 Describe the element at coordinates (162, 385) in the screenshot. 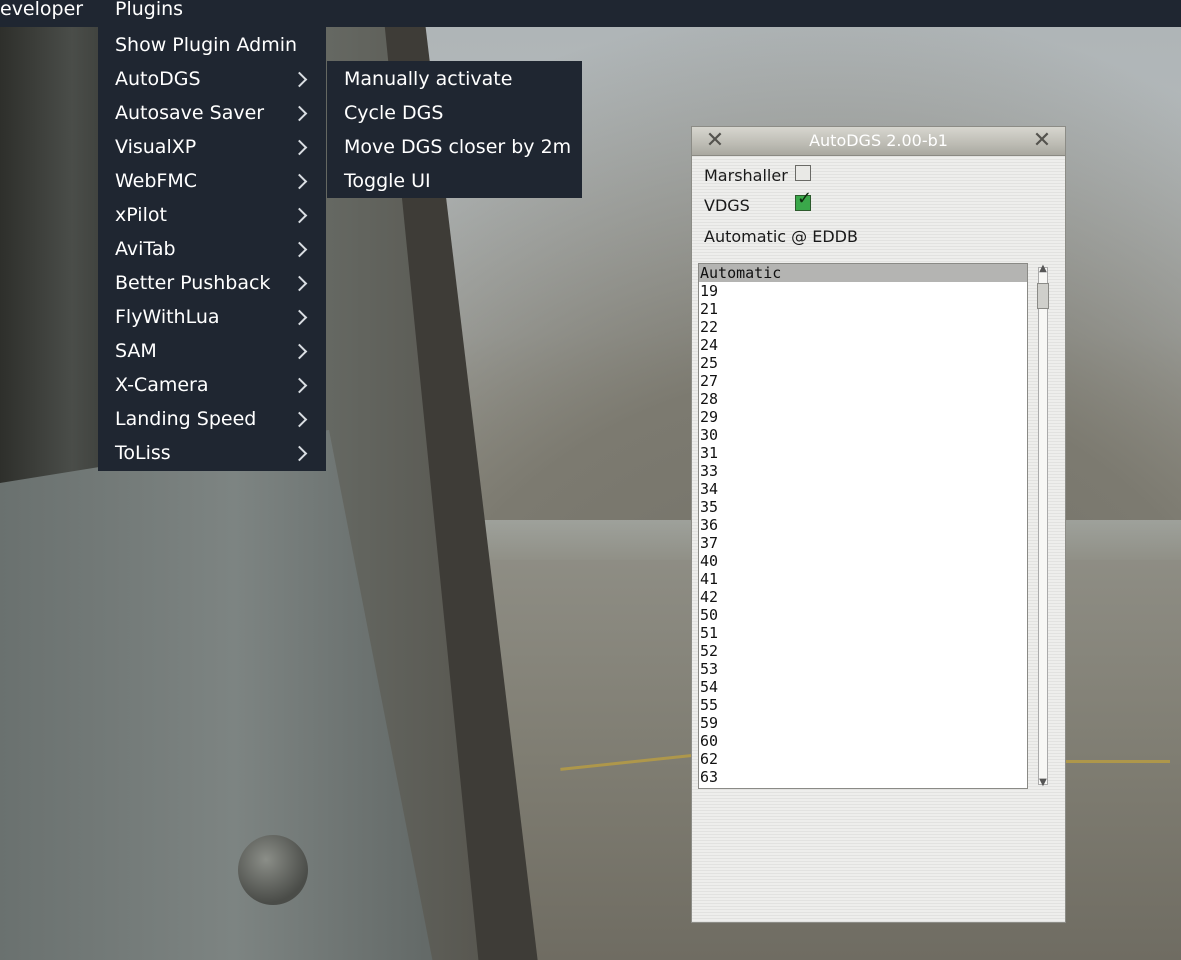

I see `plugins-menu-item: X-Camera` at that location.